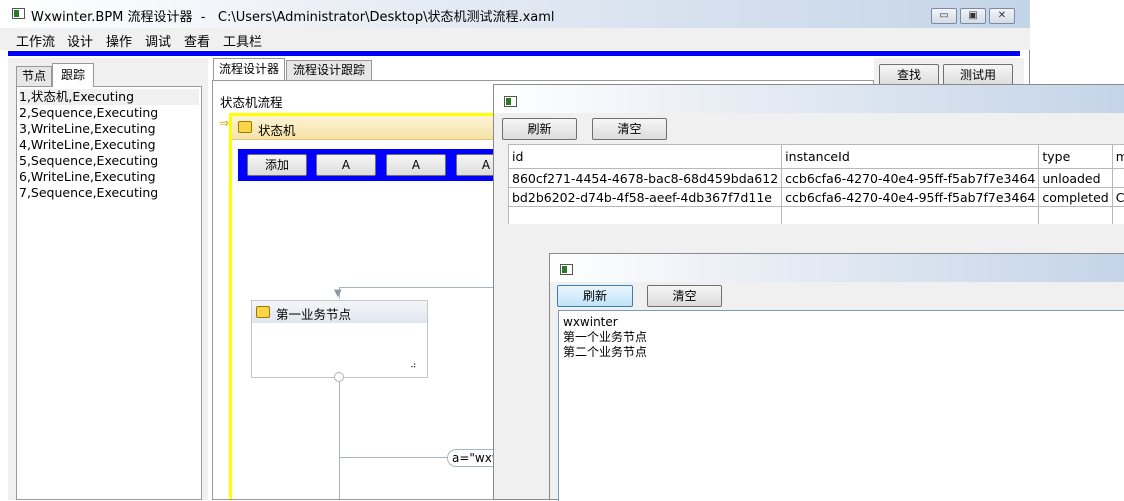 This screenshot has width=1124, height=501. I want to click on tab-trace: 跟踪, so click(73, 75).